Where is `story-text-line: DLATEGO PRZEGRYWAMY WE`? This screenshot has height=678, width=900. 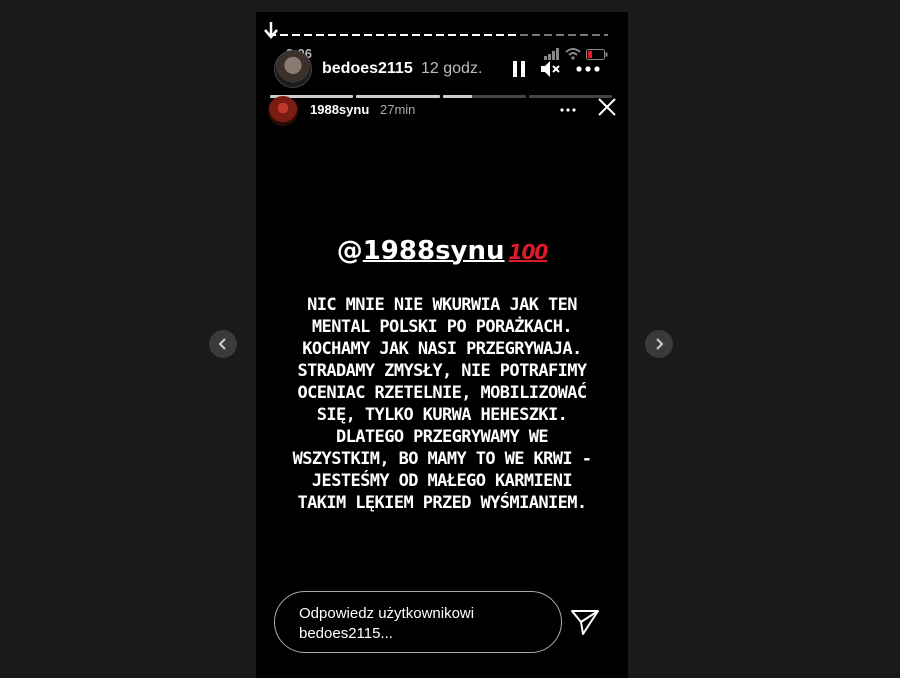 story-text-line: DLATEGO PRZEGRYWAMY WE is located at coordinates (442, 437).